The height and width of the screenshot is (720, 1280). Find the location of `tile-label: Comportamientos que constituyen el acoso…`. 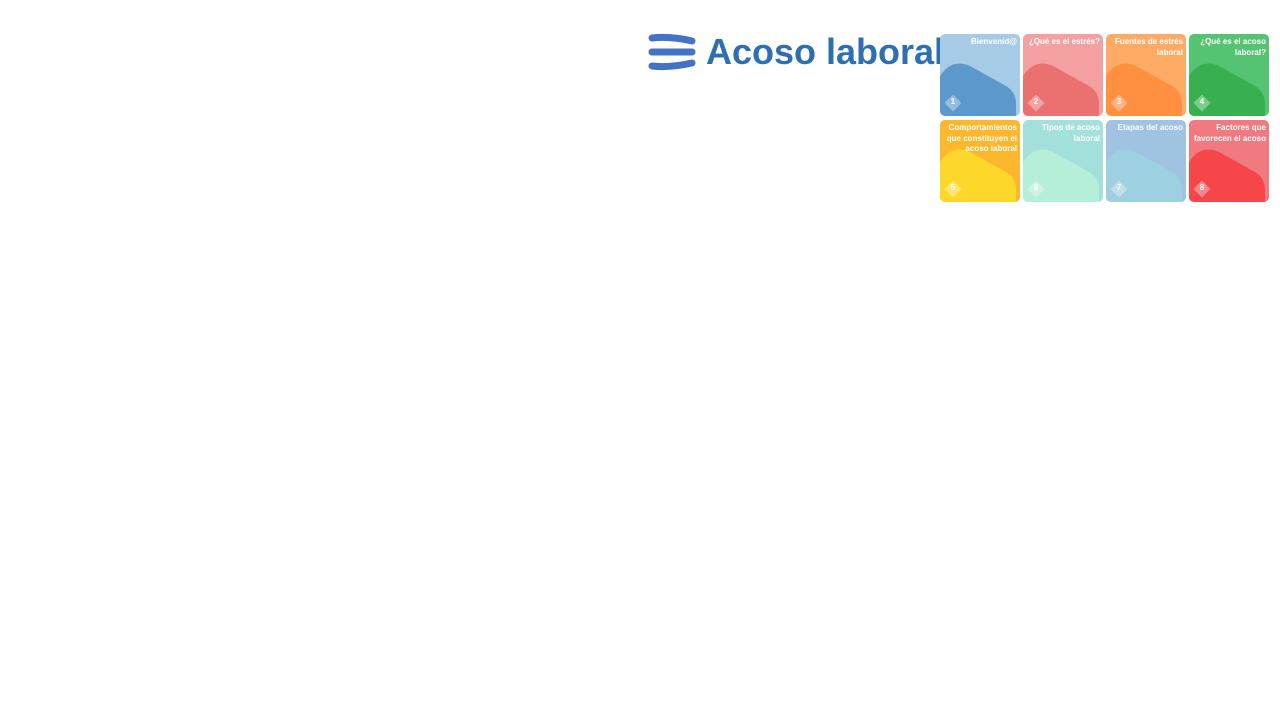

tile-label: Comportamientos que constituyen el acoso… is located at coordinates (981, 138).